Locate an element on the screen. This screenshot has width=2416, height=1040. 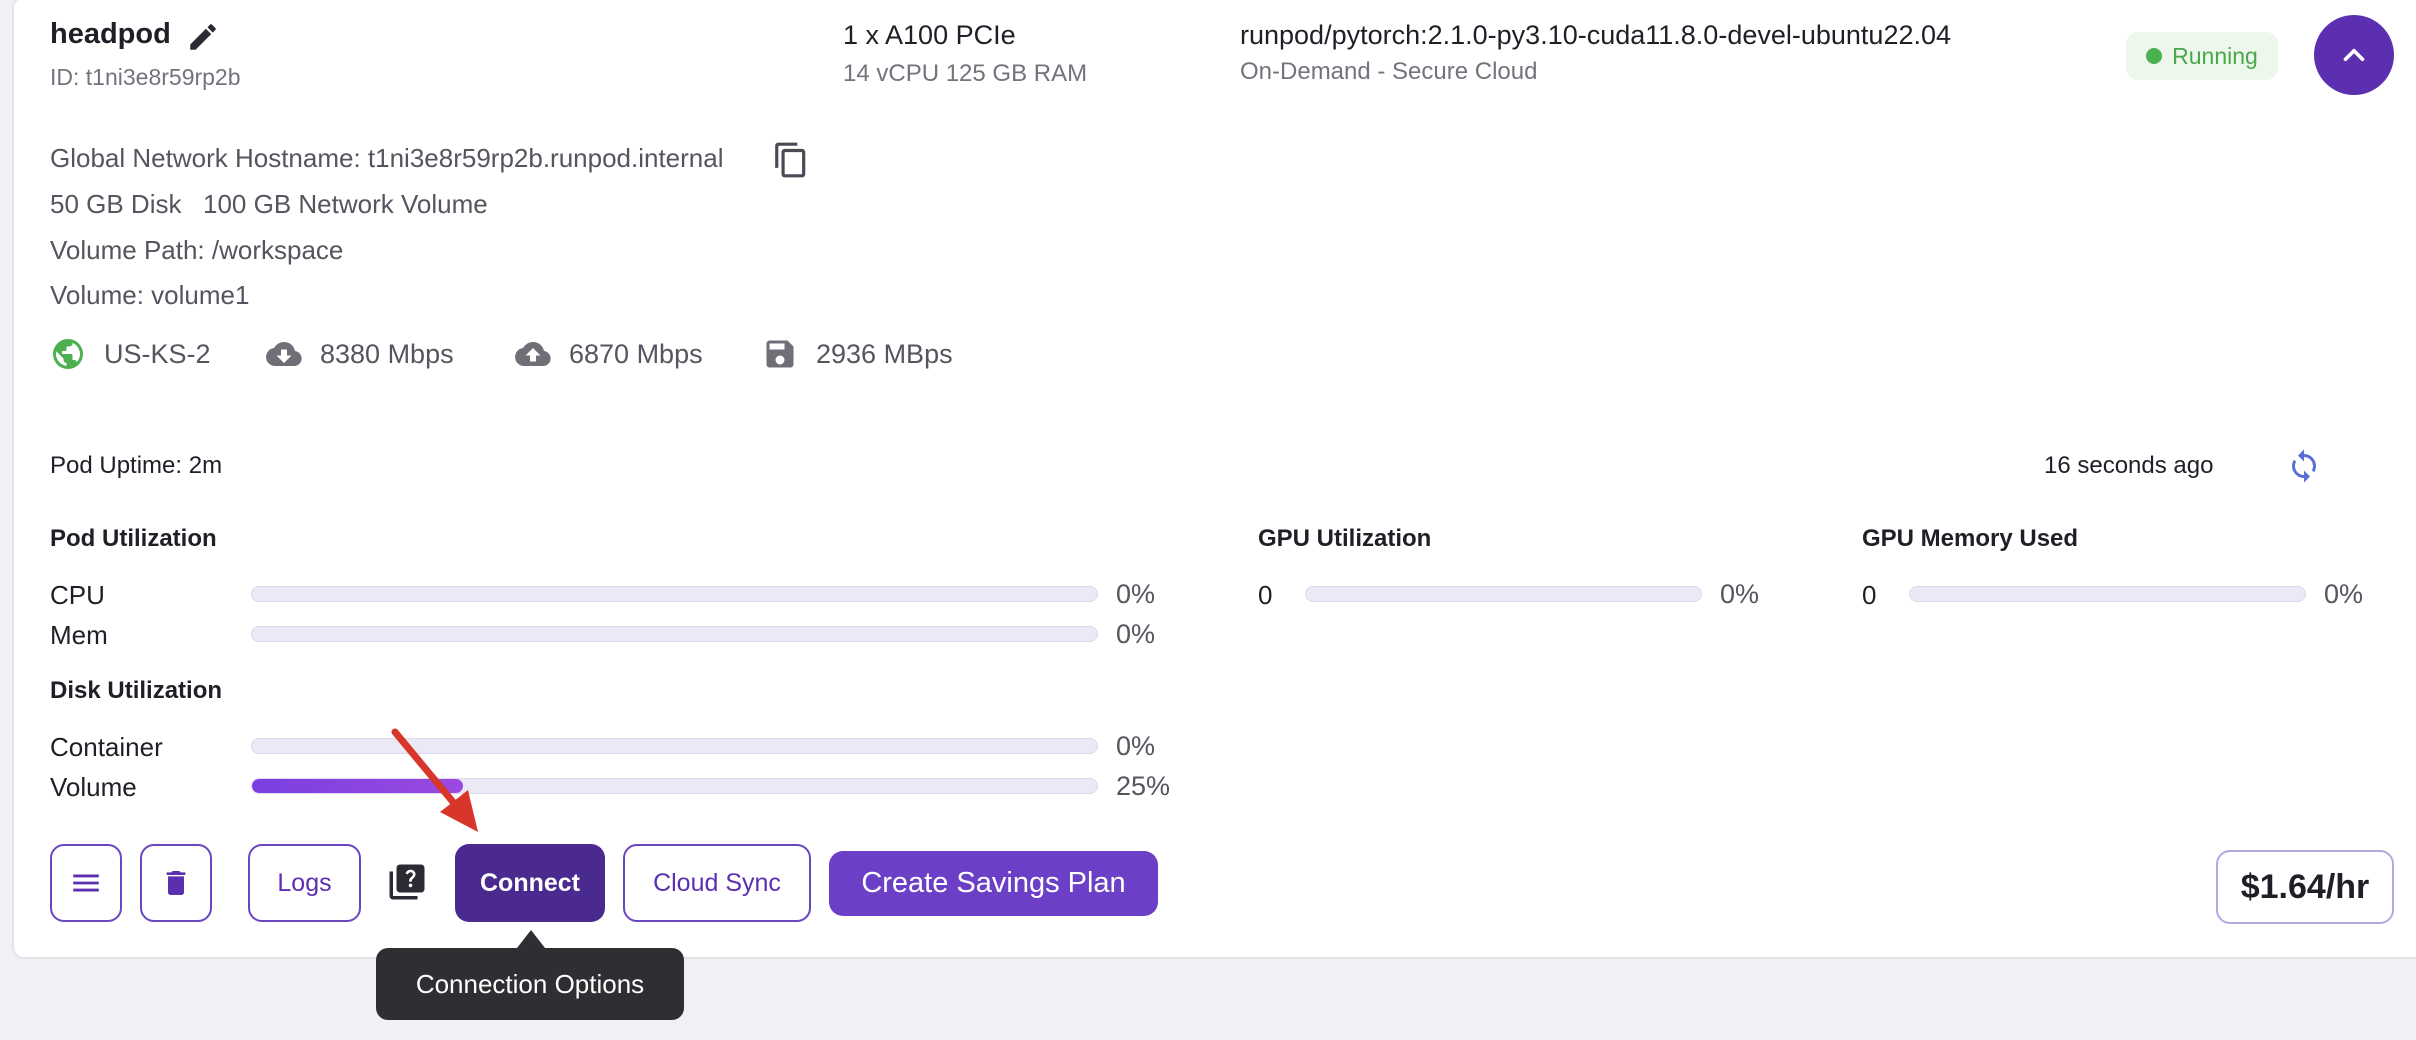
cloud-sync-label: Cloud Sync is located at coordinates (717, 882).